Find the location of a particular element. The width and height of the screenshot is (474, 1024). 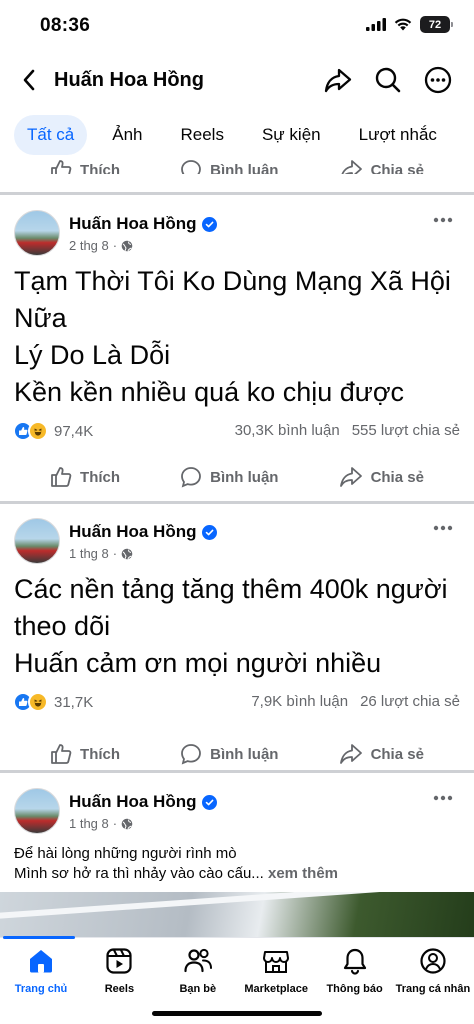

filter-photos: Ảnh is located at coordinates (127, 135).